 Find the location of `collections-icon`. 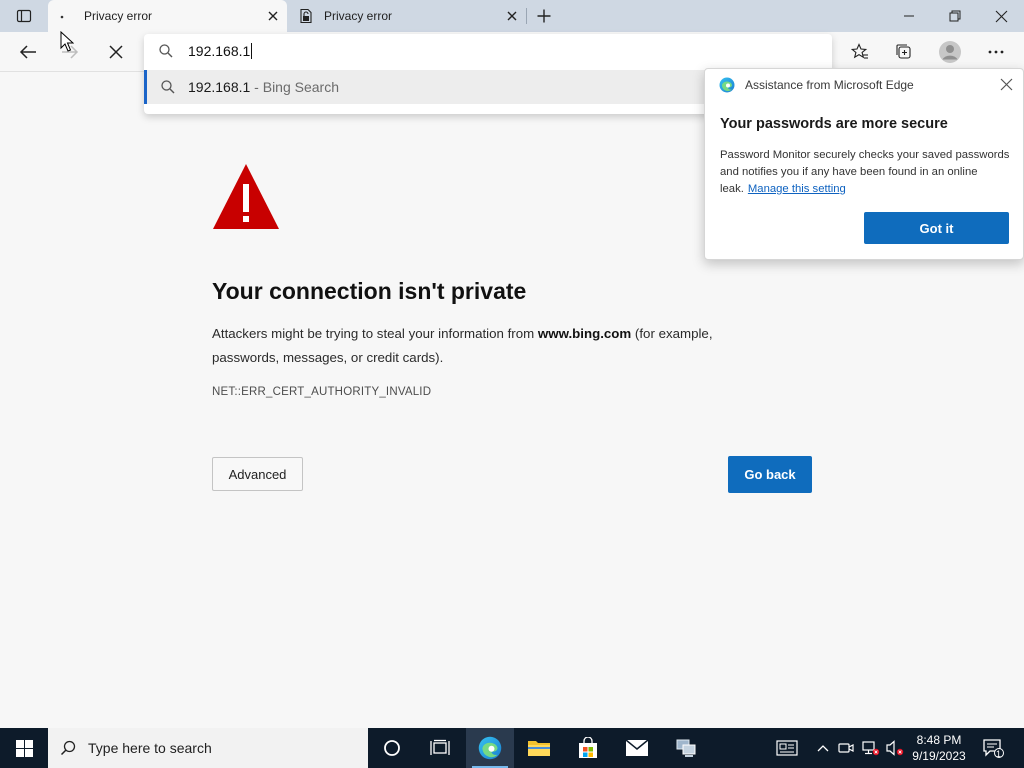

collections-icon is located at coordinates (903, 51).